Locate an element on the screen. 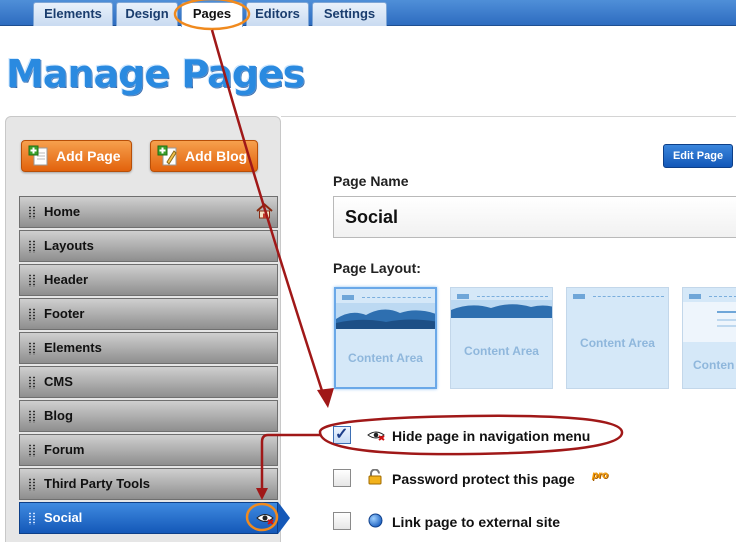  add-page-button: Add Page is located at coordinates (76, 156).